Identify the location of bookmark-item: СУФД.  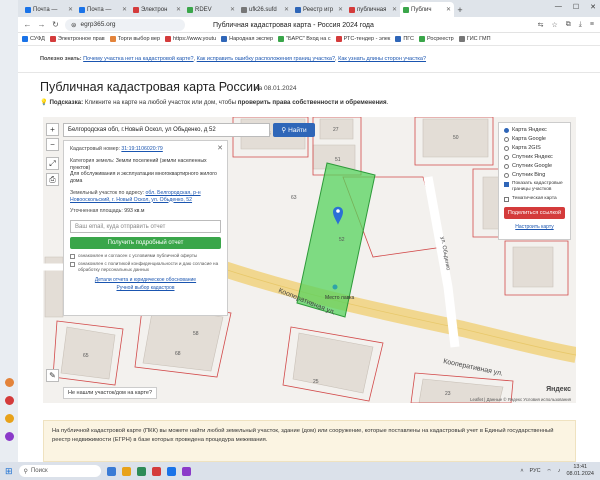
(33, 39).